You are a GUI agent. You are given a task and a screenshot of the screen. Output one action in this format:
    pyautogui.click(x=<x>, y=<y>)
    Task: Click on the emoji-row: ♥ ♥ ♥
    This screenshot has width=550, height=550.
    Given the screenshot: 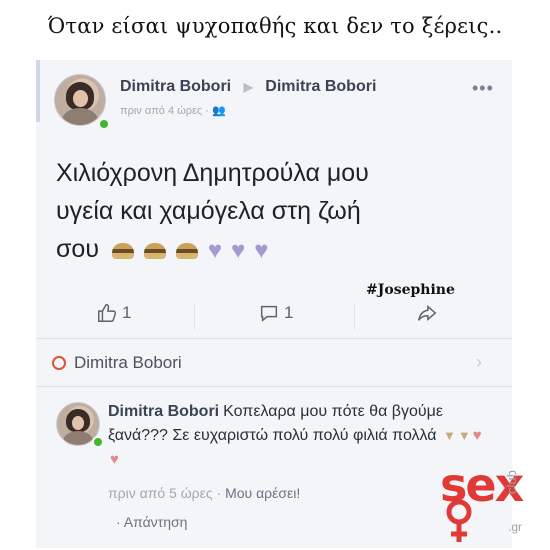 What is the action you would take?
    pyautogui.click(x=191, y=250)
    